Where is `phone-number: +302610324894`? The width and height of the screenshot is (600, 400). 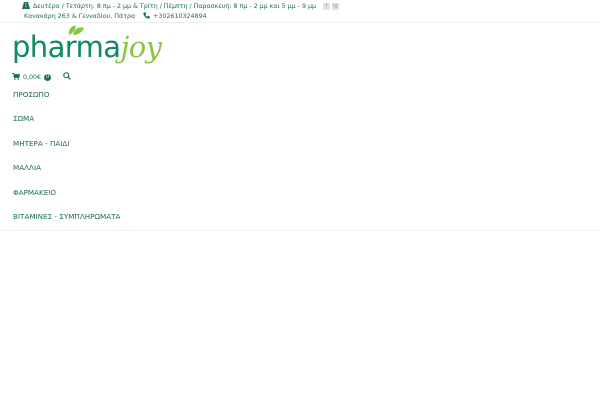
phone-number: +302610324894 is located at coordinates (180, 16).